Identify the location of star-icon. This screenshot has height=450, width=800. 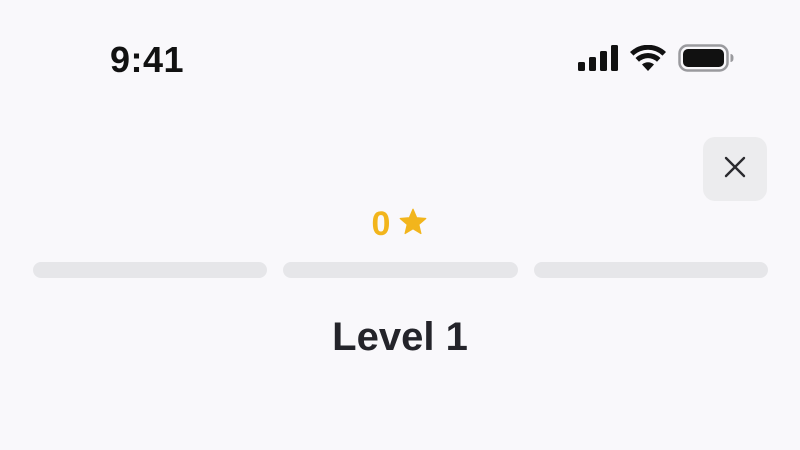
(413, 224).